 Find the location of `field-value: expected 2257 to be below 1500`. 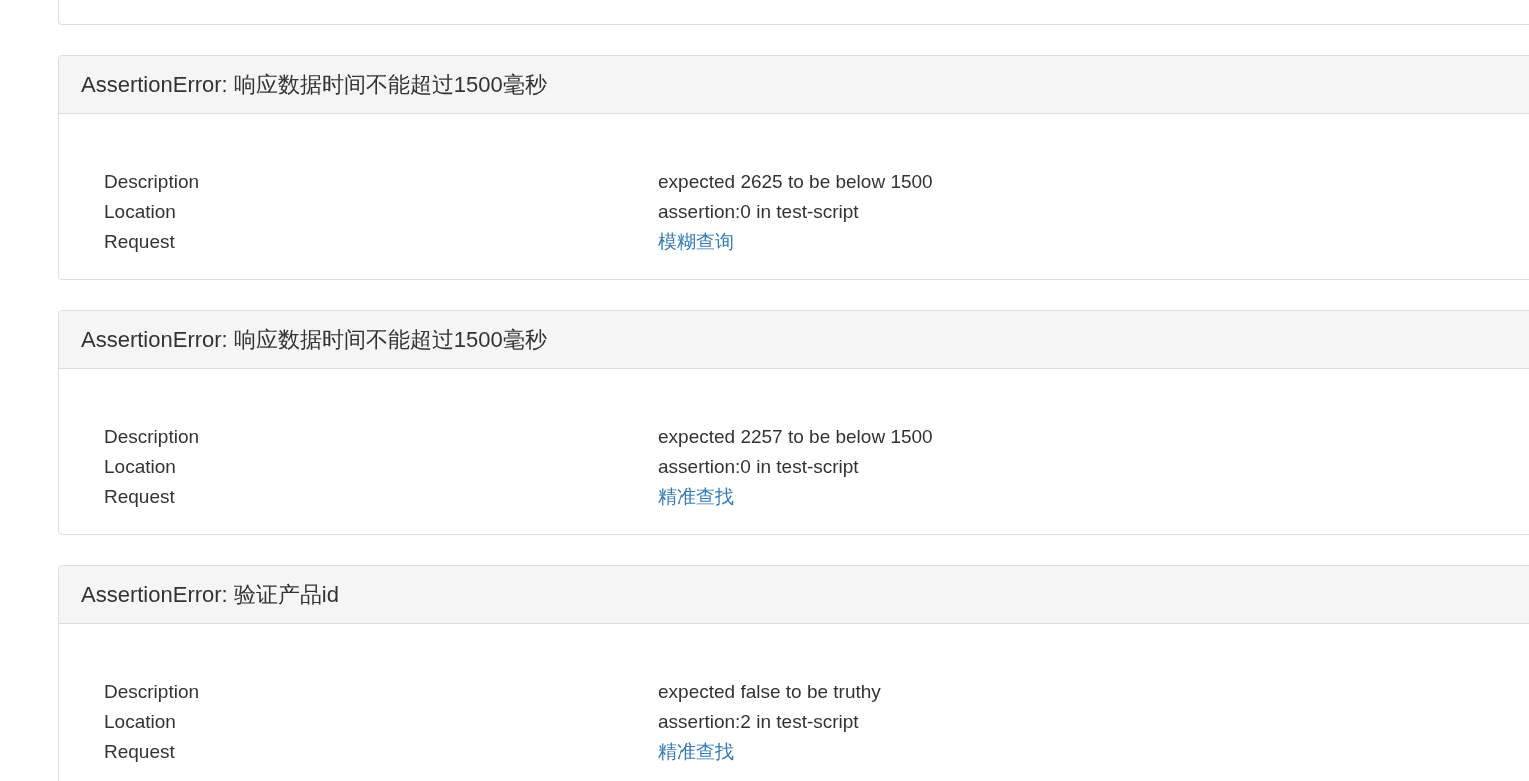

field-value: expected 2257 to be below 1500 is located at coordinates (795, 437).